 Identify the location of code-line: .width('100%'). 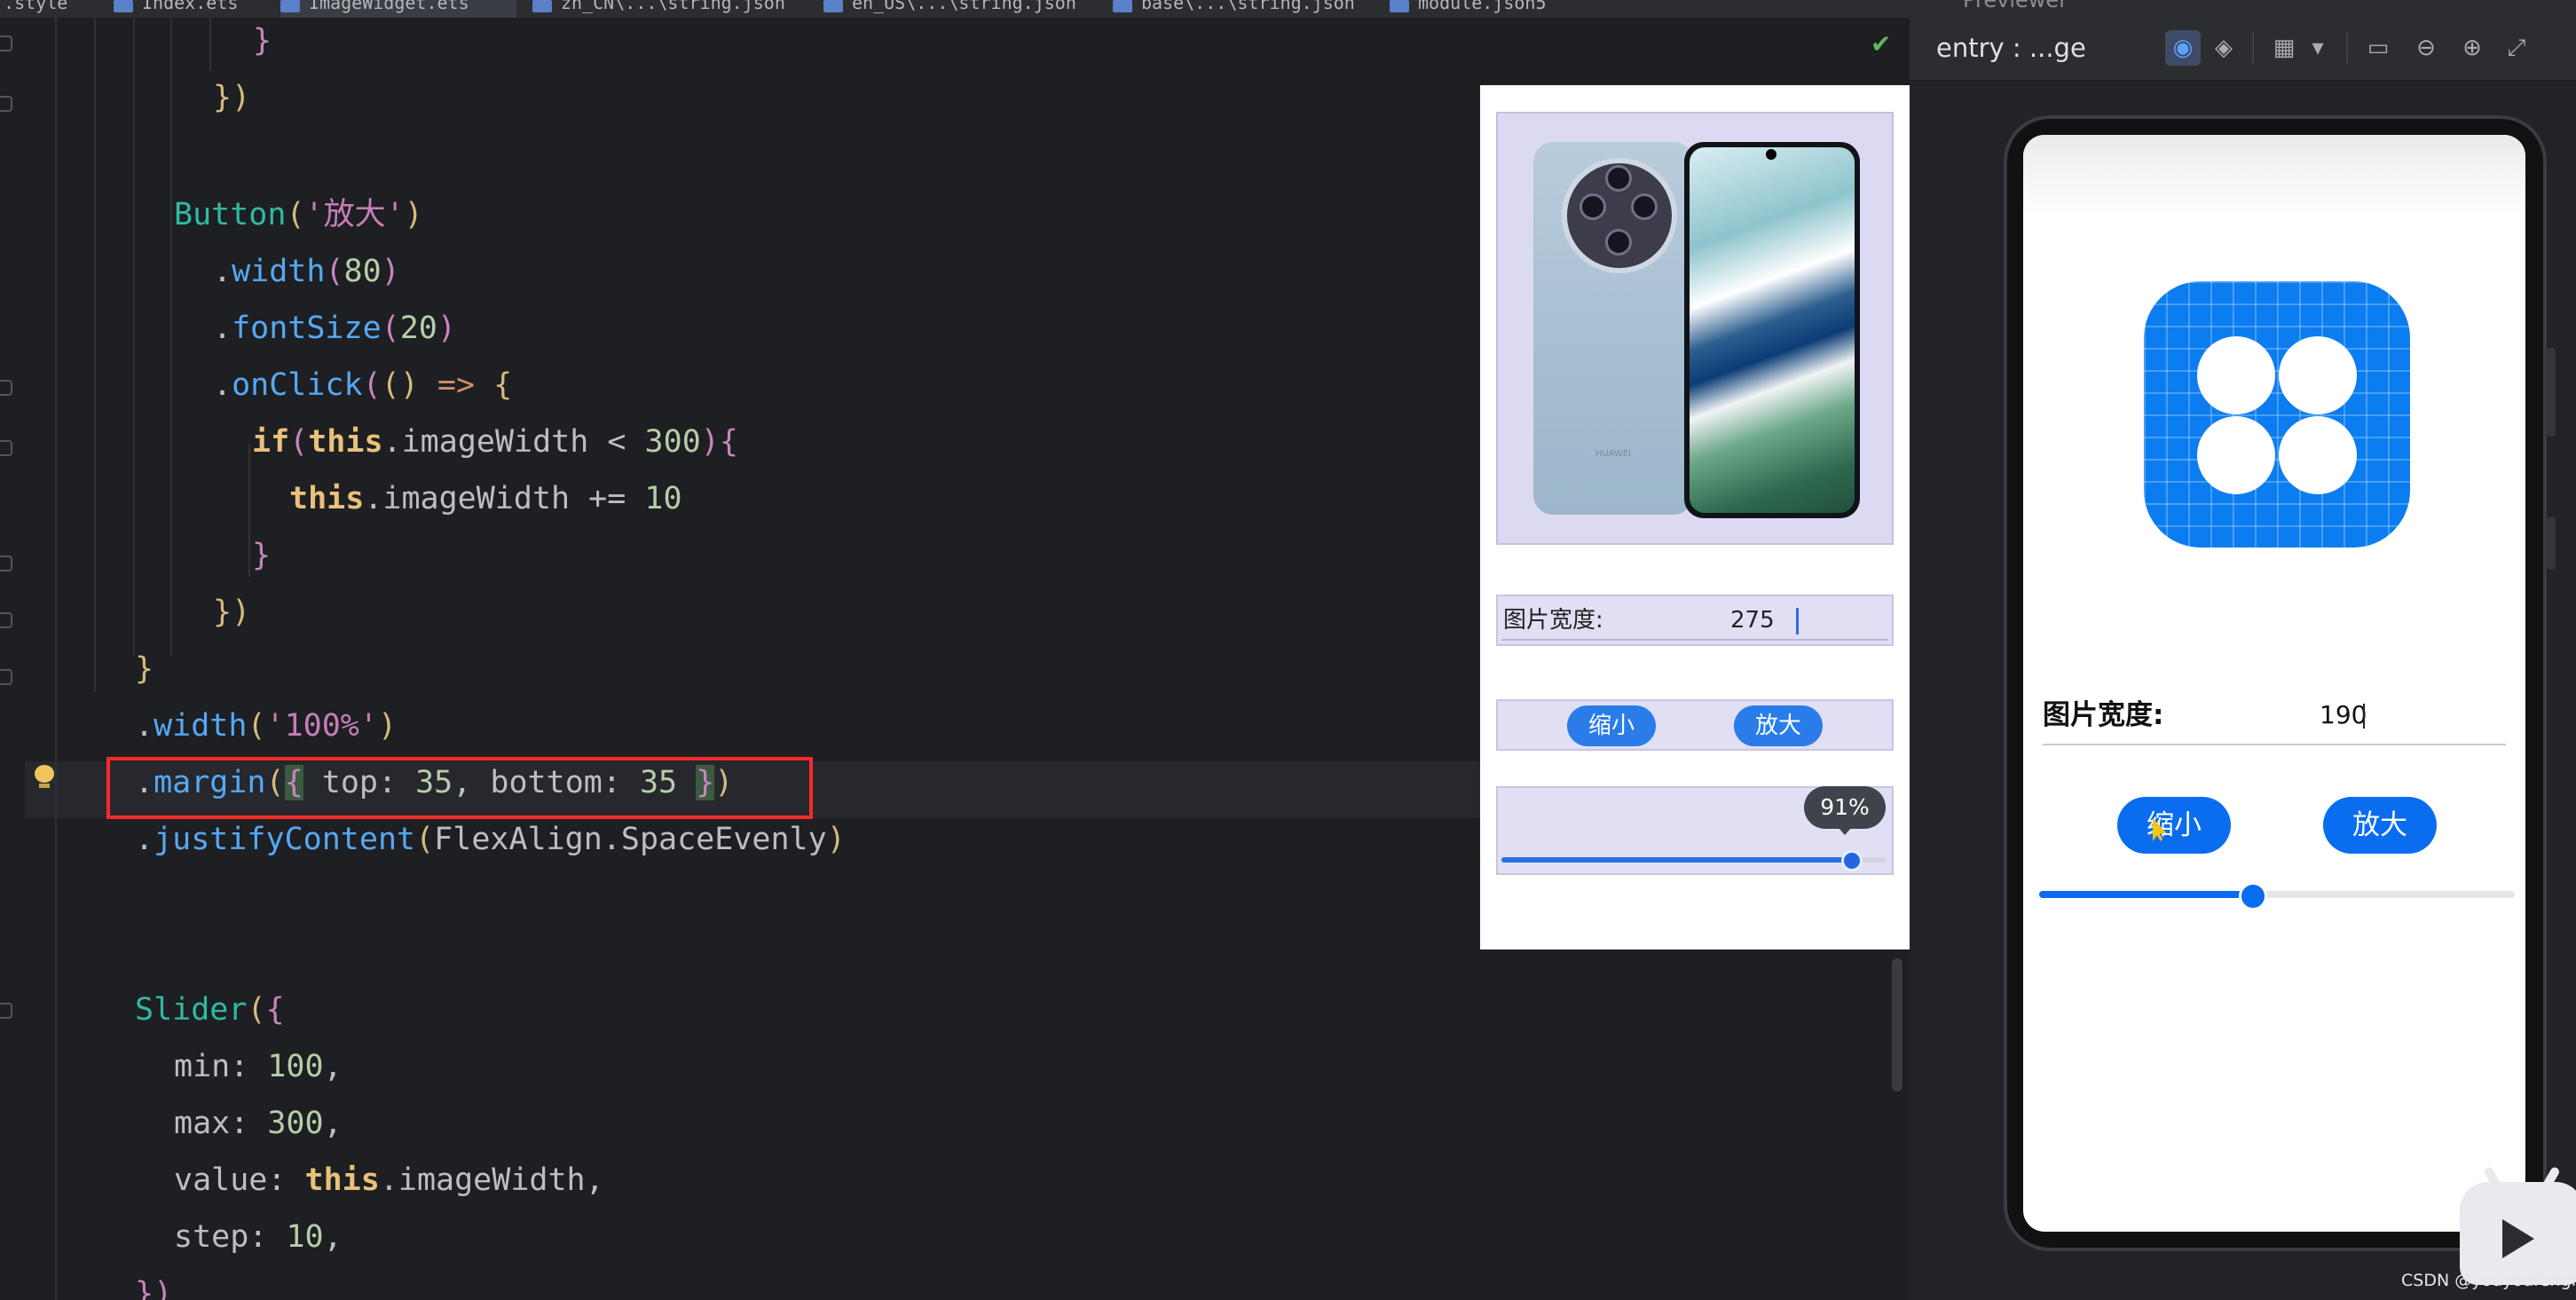
(266, 725).